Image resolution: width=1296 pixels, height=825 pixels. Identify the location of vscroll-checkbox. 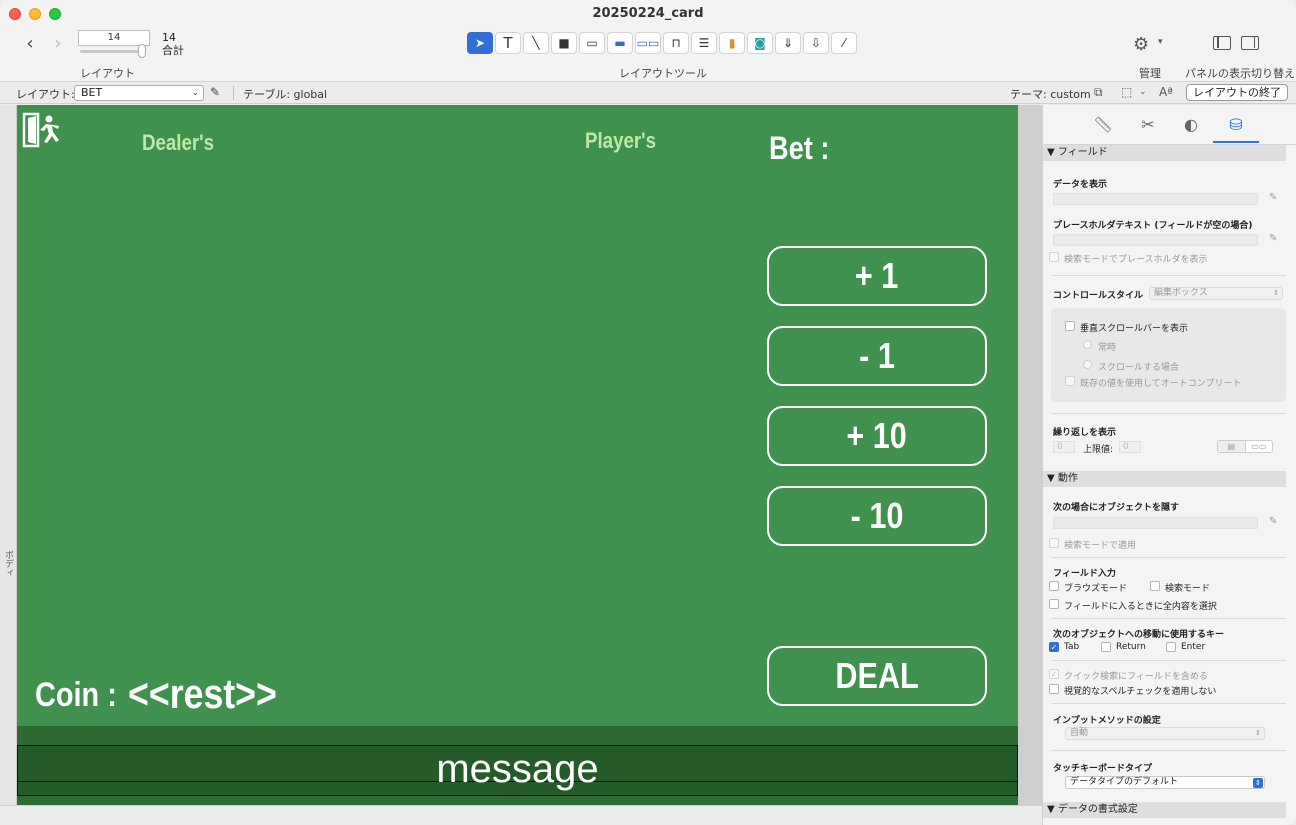
(1070, 326).